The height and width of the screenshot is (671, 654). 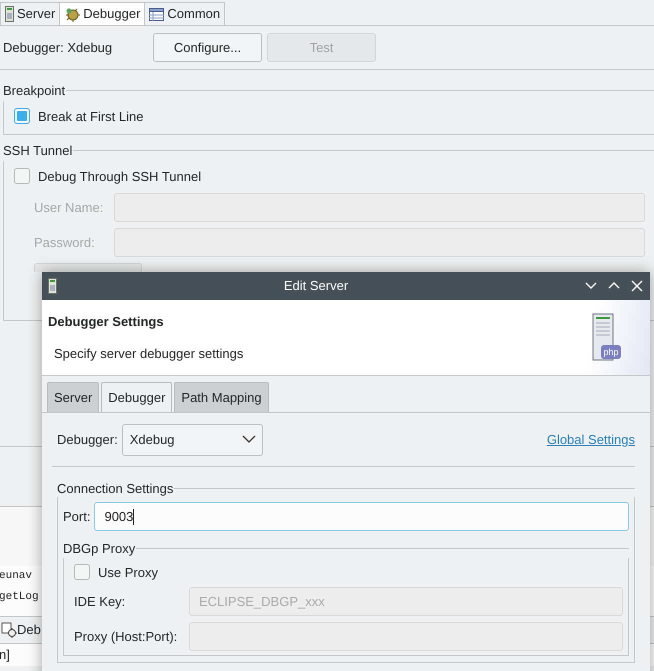 What do you see at coordinates (19, 597) in the screenshot?
I see `code-fragment: getLog` at bounding box center [19, 597].